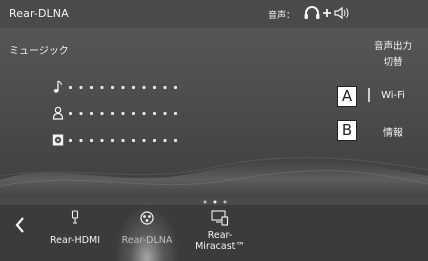  I want to click on artist-icon, so click(58, 113).